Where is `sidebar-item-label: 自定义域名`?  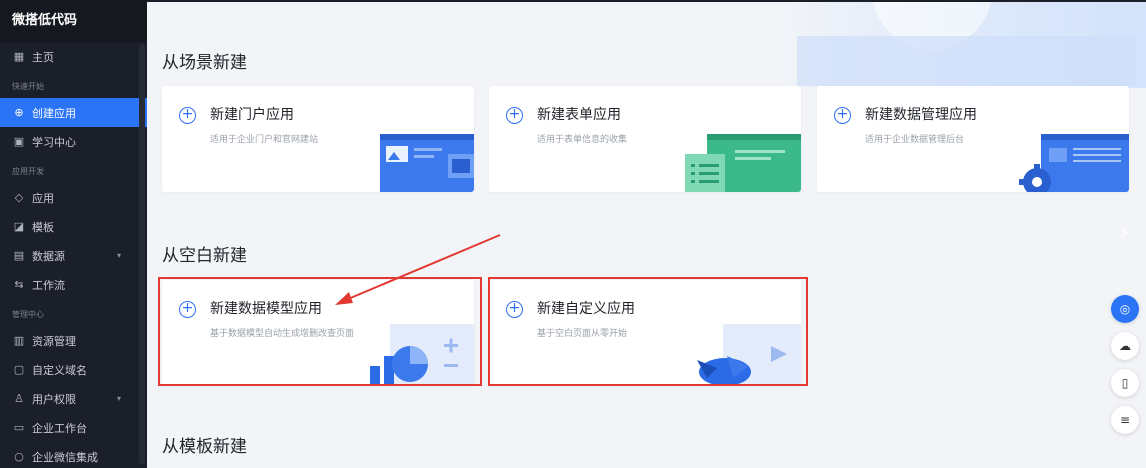 sidebar-item-label: 自定义域名 is located at coordinates (59, 370).